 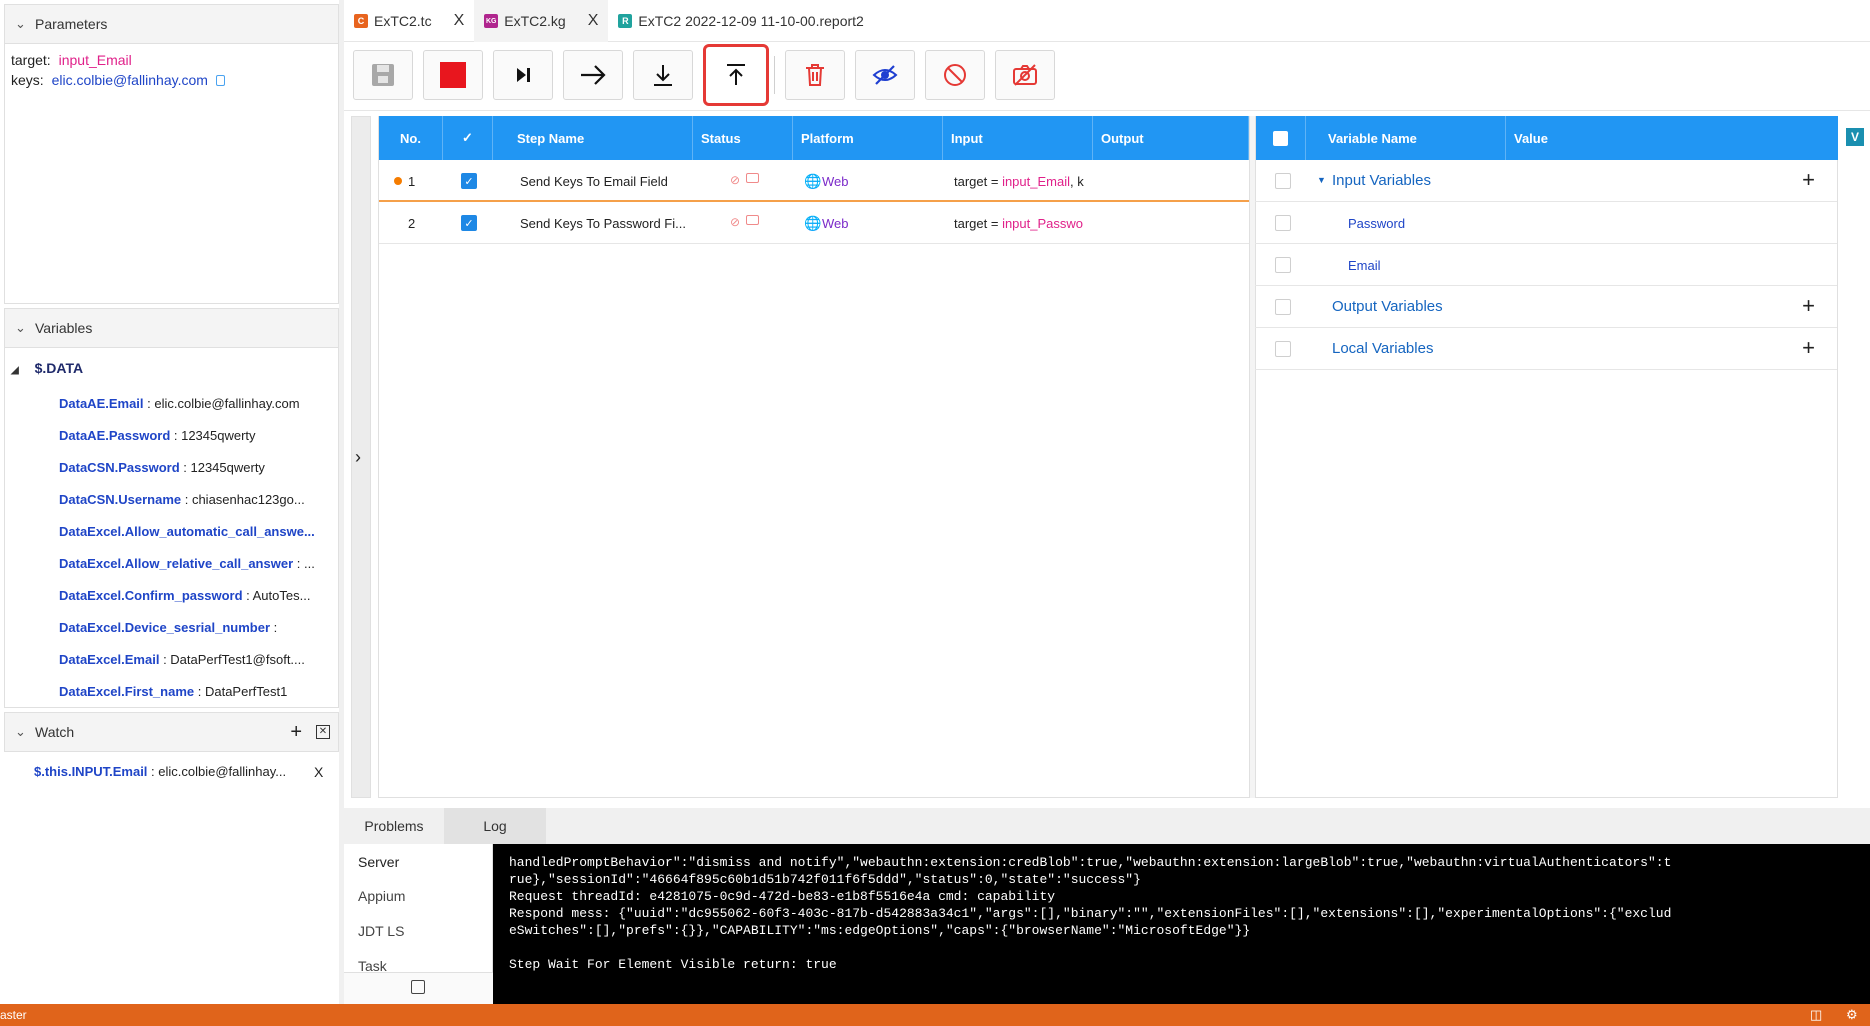 What do you see at coordinates (157, 435) in the screenshot?
I see `variable-item: DataAE.Password : 12345qwerty` at bounding box center [157, 435].